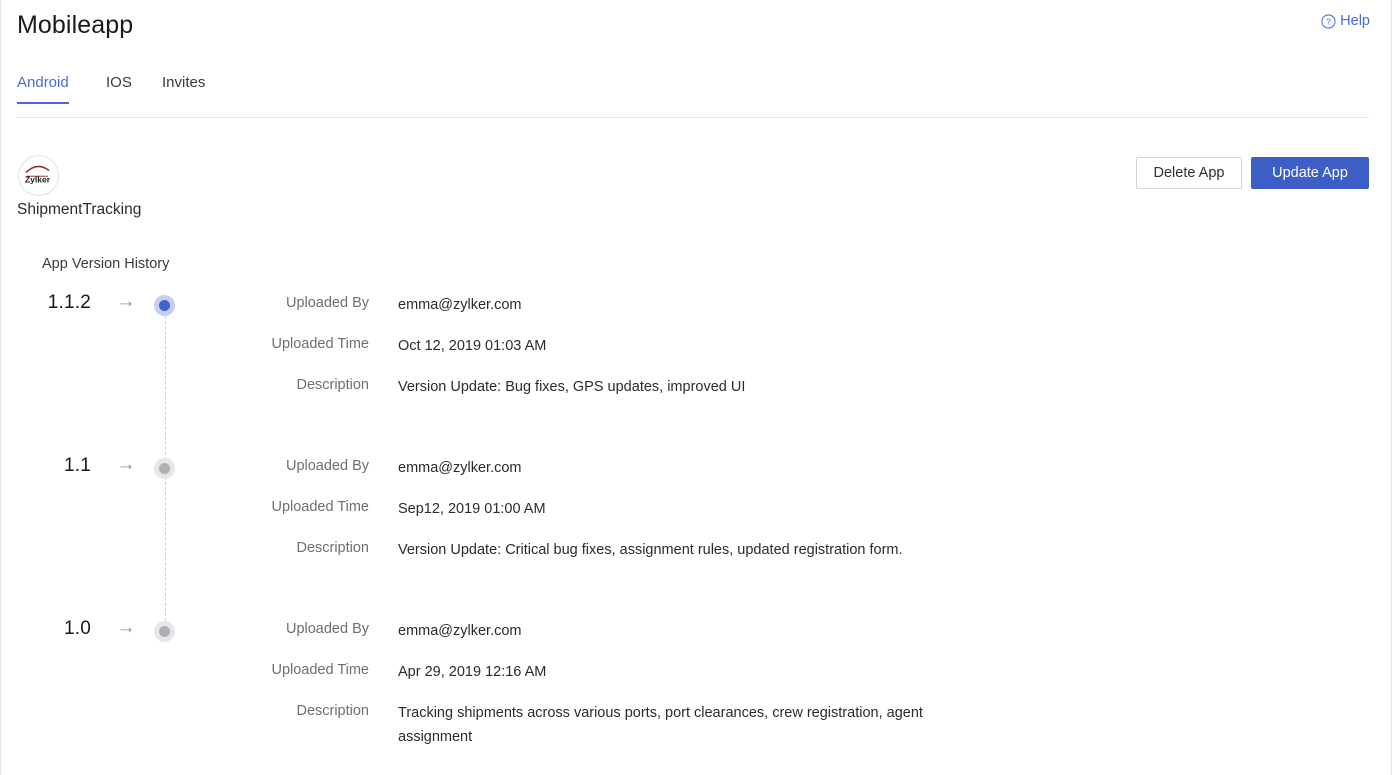 This screenshot has width=1392, height=775. I want to click on app-logo-zylker: Zylker, so click(38, 175).